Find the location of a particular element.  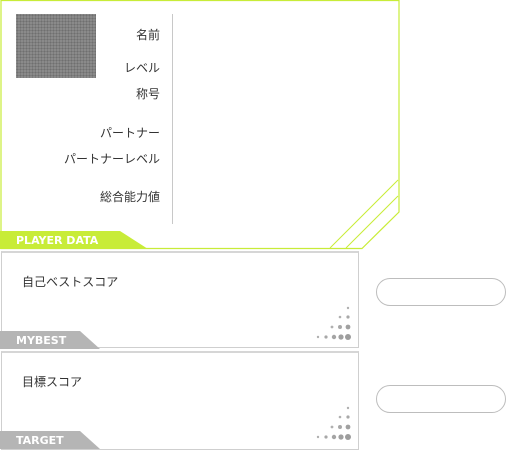

total-power-label: 総合能力値 is located at coordinates (129, 197).